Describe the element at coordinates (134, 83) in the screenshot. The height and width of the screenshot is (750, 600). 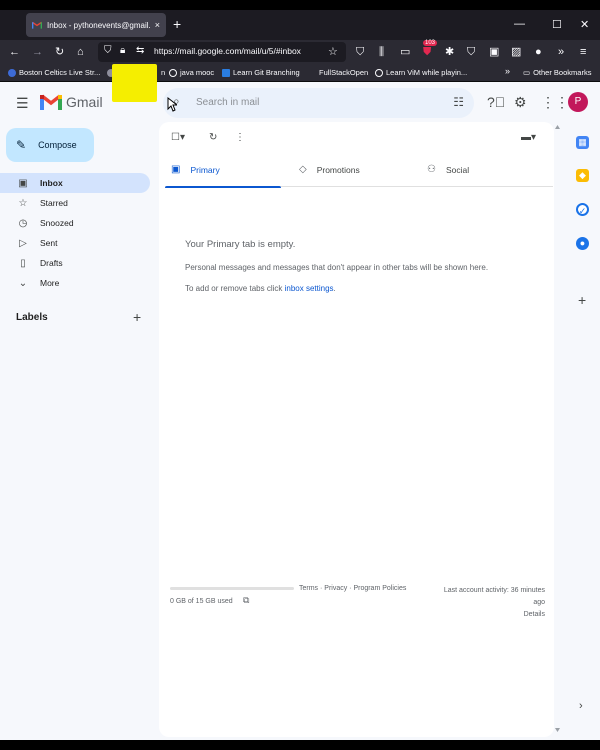
I see `sticky-note-overlay` at that location.